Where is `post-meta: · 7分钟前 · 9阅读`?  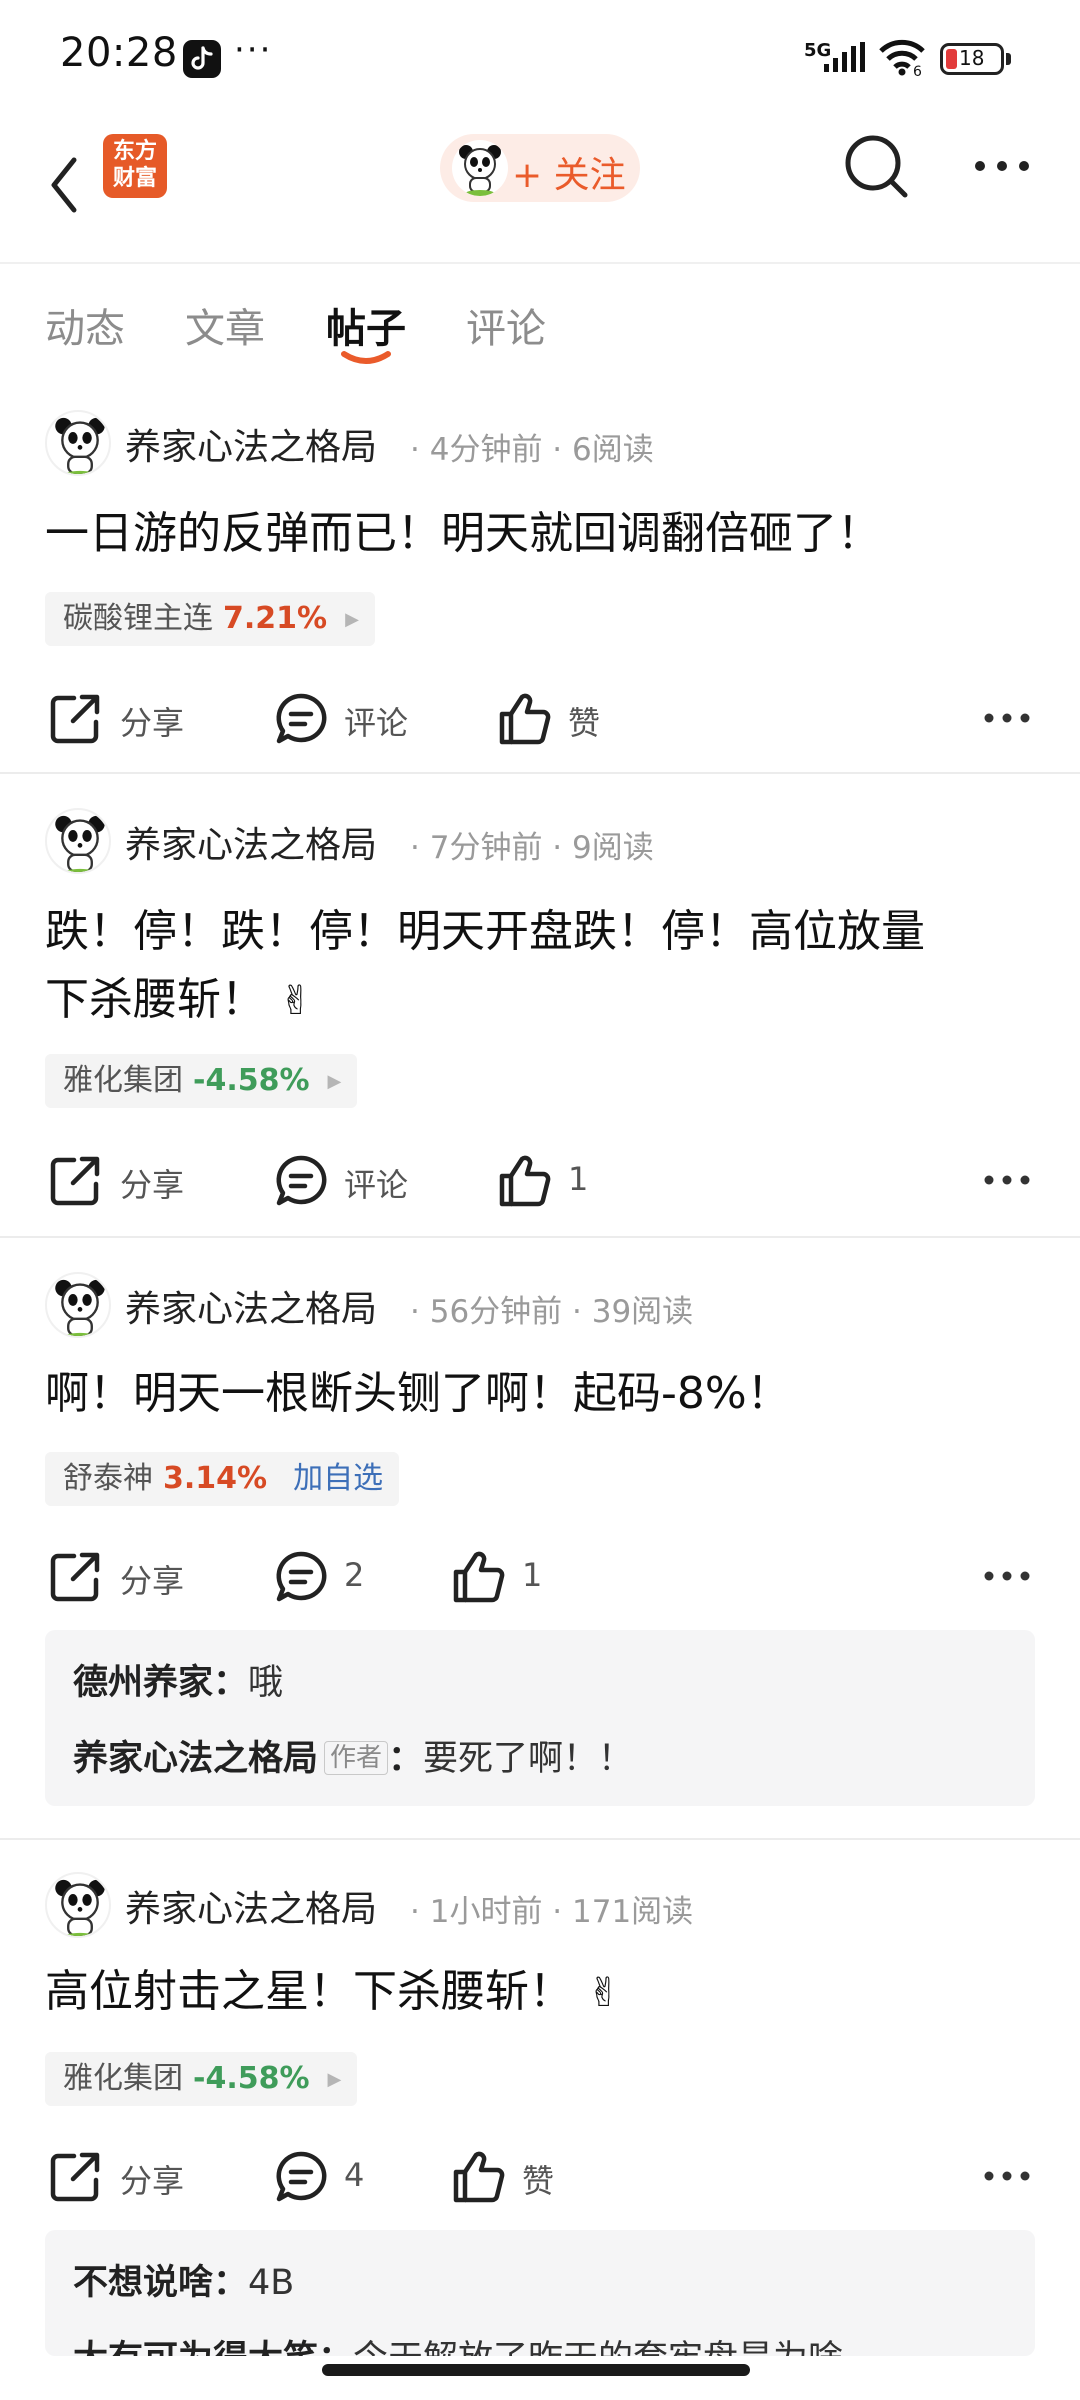 post-meta: · 7分钟前 · 9阅读 is located at coordinates (532, 848).